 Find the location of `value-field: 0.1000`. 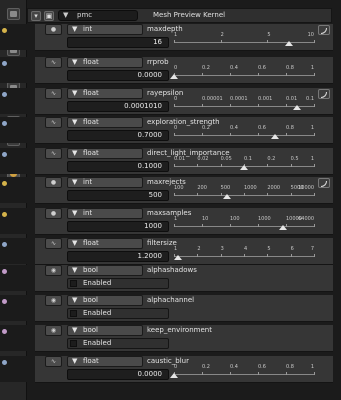

value-field: 0.1000 is located at coordinates (118, 166).